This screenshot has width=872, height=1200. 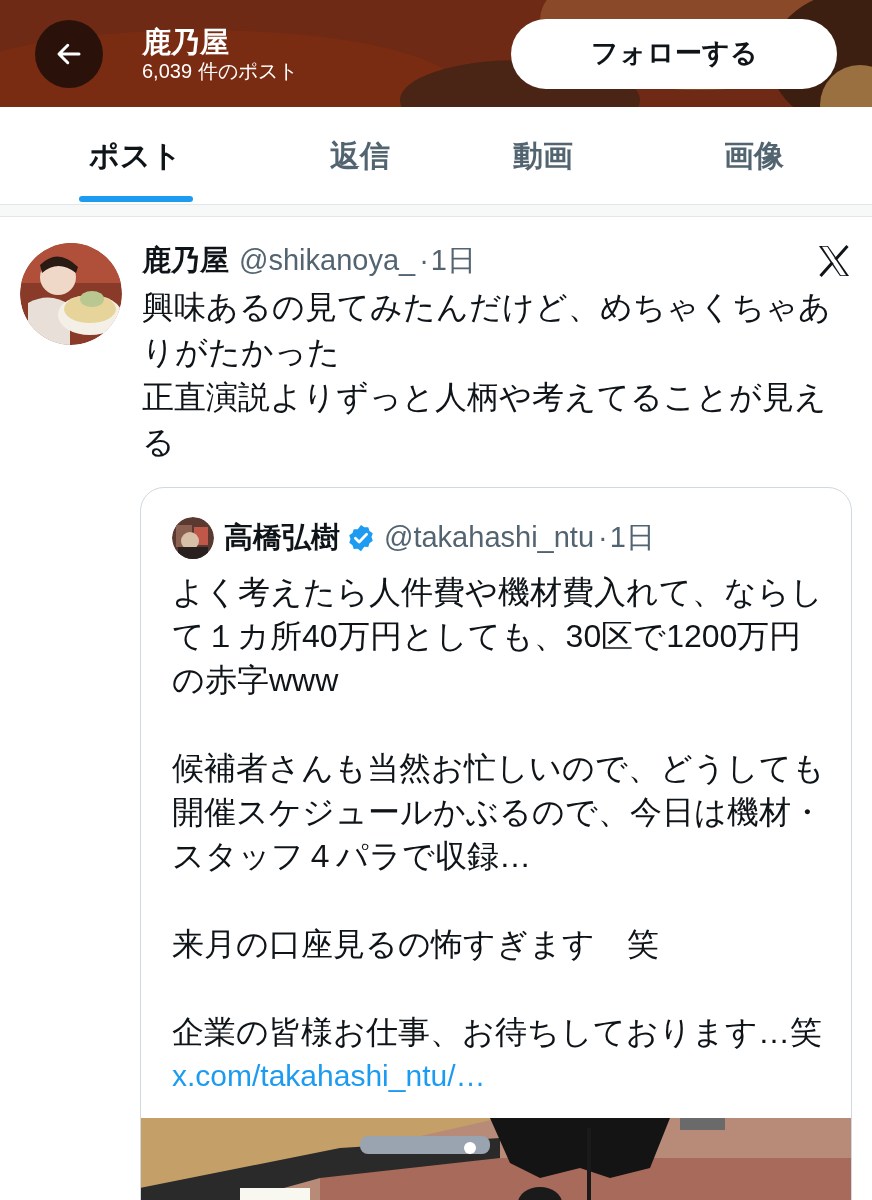 I want to click on tab: ポスト, so click(x=135, y=155).